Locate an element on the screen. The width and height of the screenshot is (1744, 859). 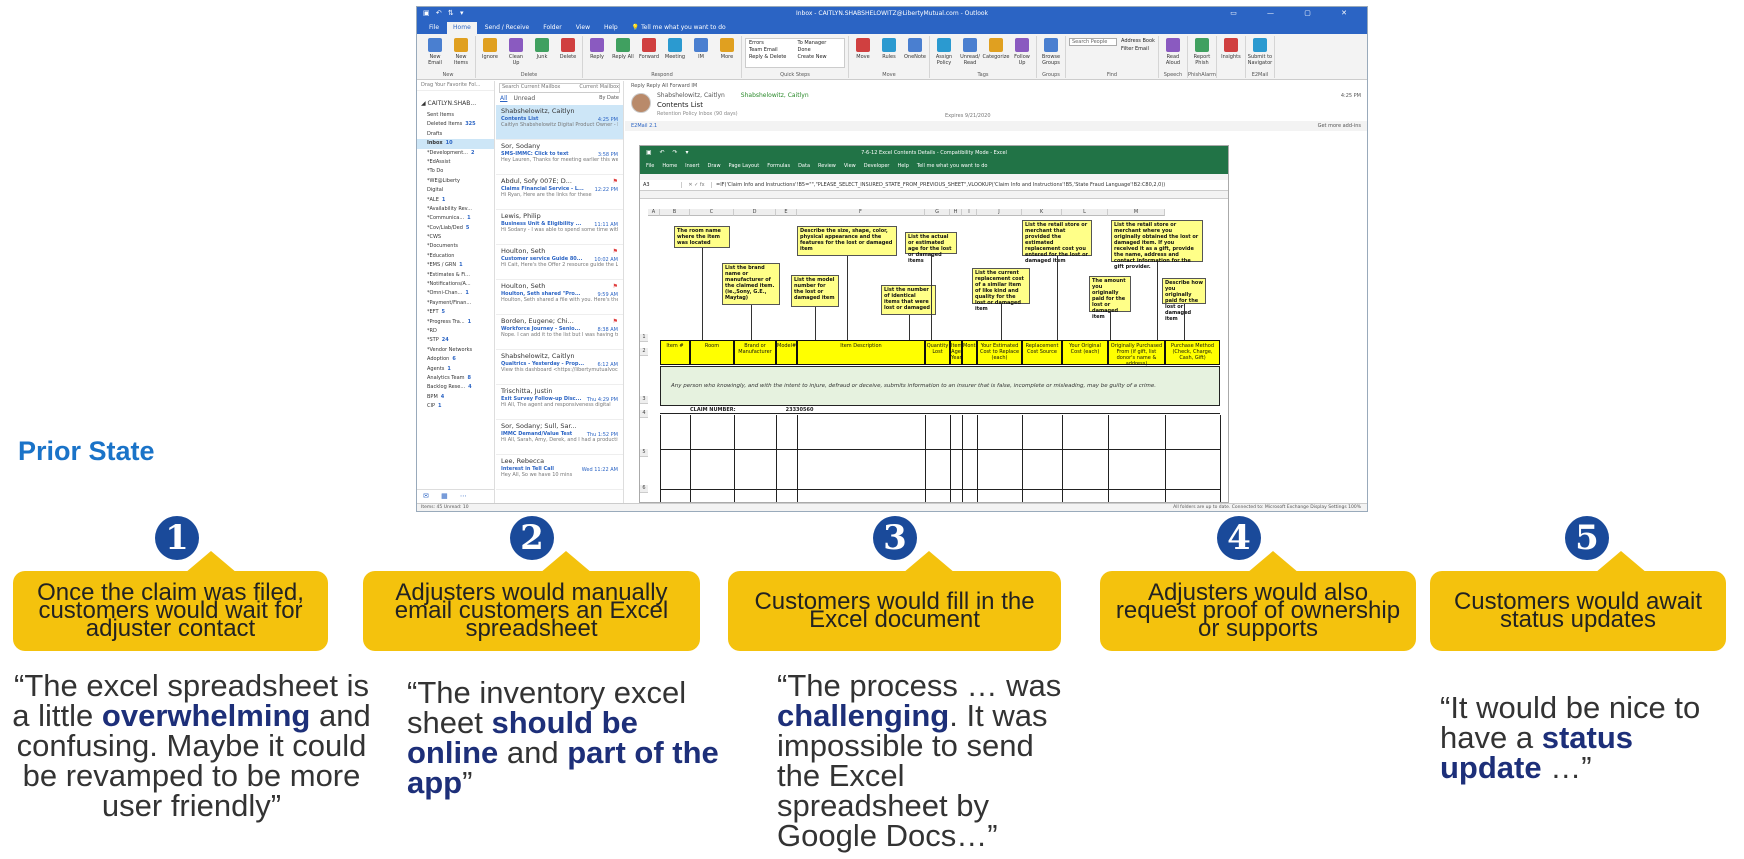
tab-home: Home is located at coordinates (462, 28).